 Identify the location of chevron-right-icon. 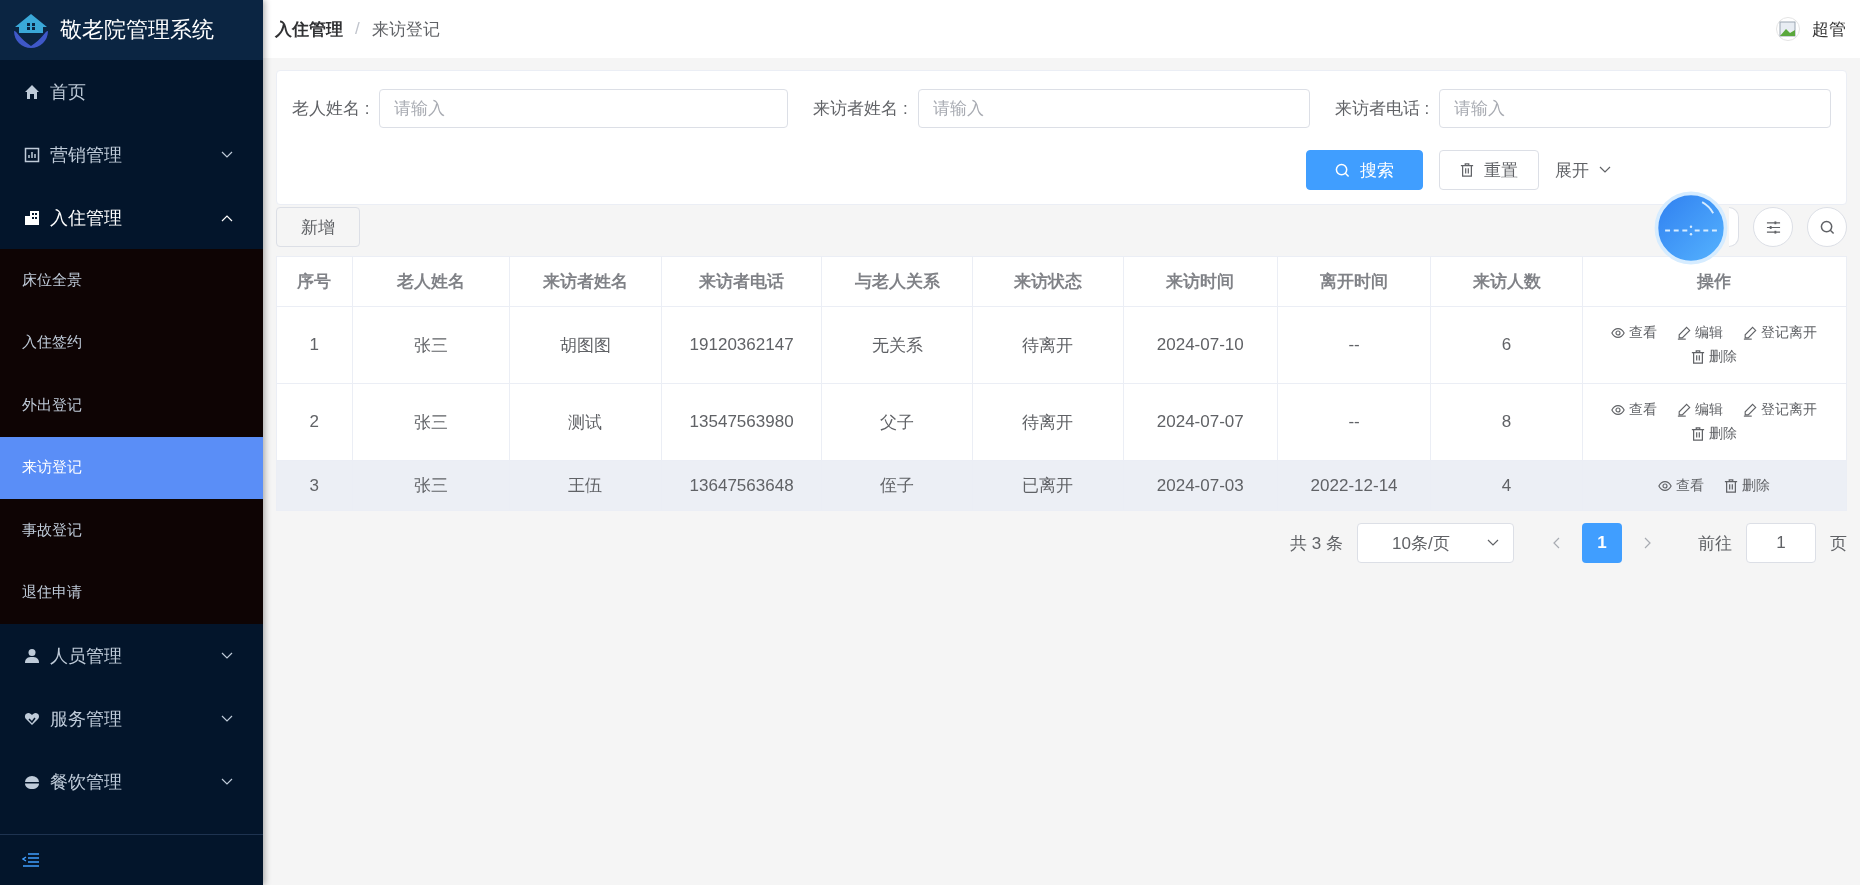
(1648, 543).